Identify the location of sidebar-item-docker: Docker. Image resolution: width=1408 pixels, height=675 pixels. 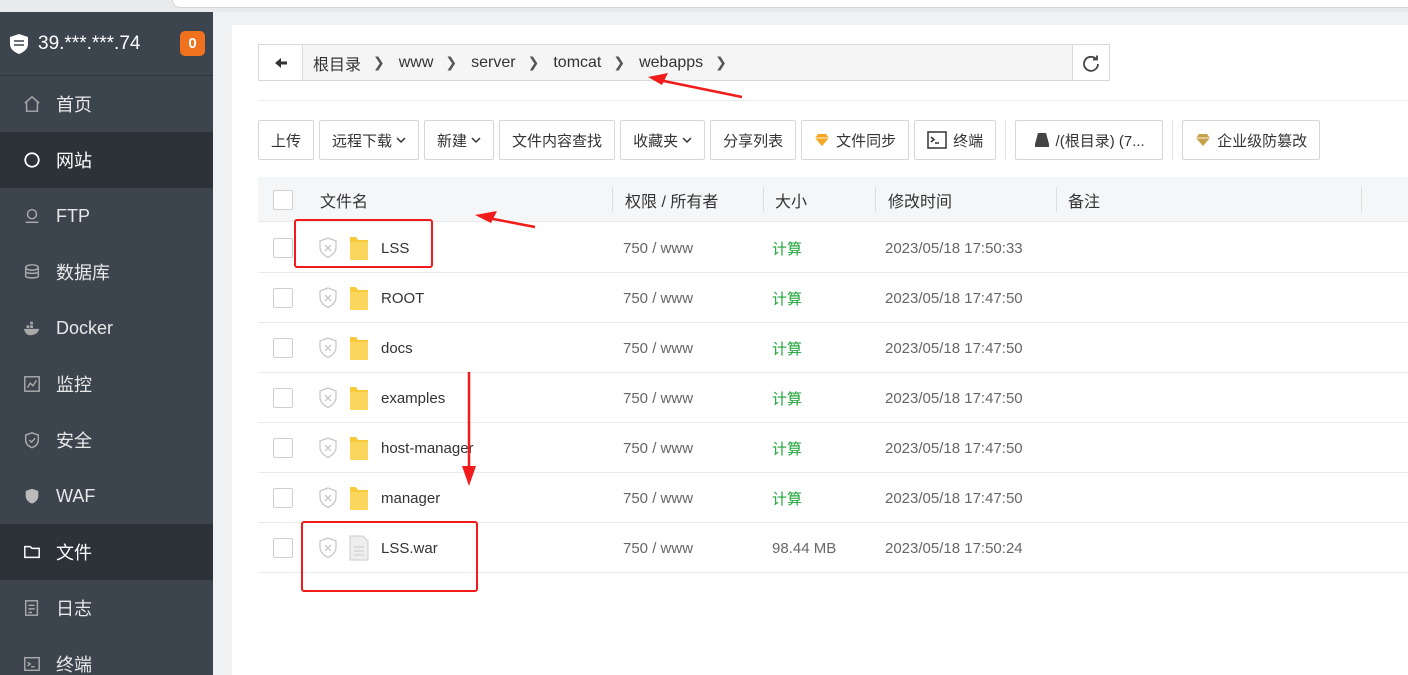
(106, 328).